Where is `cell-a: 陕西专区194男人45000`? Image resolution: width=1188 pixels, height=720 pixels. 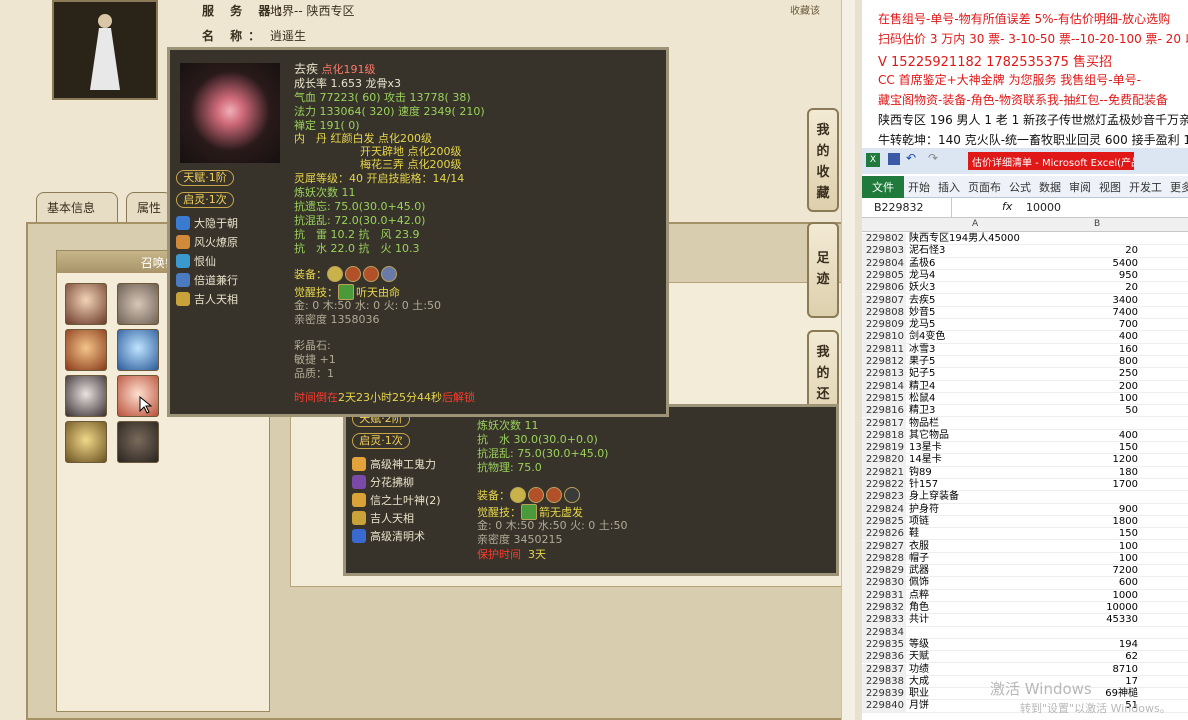 cell-a: 陕西专区194男人45000 is located at coordinates (976, 239).